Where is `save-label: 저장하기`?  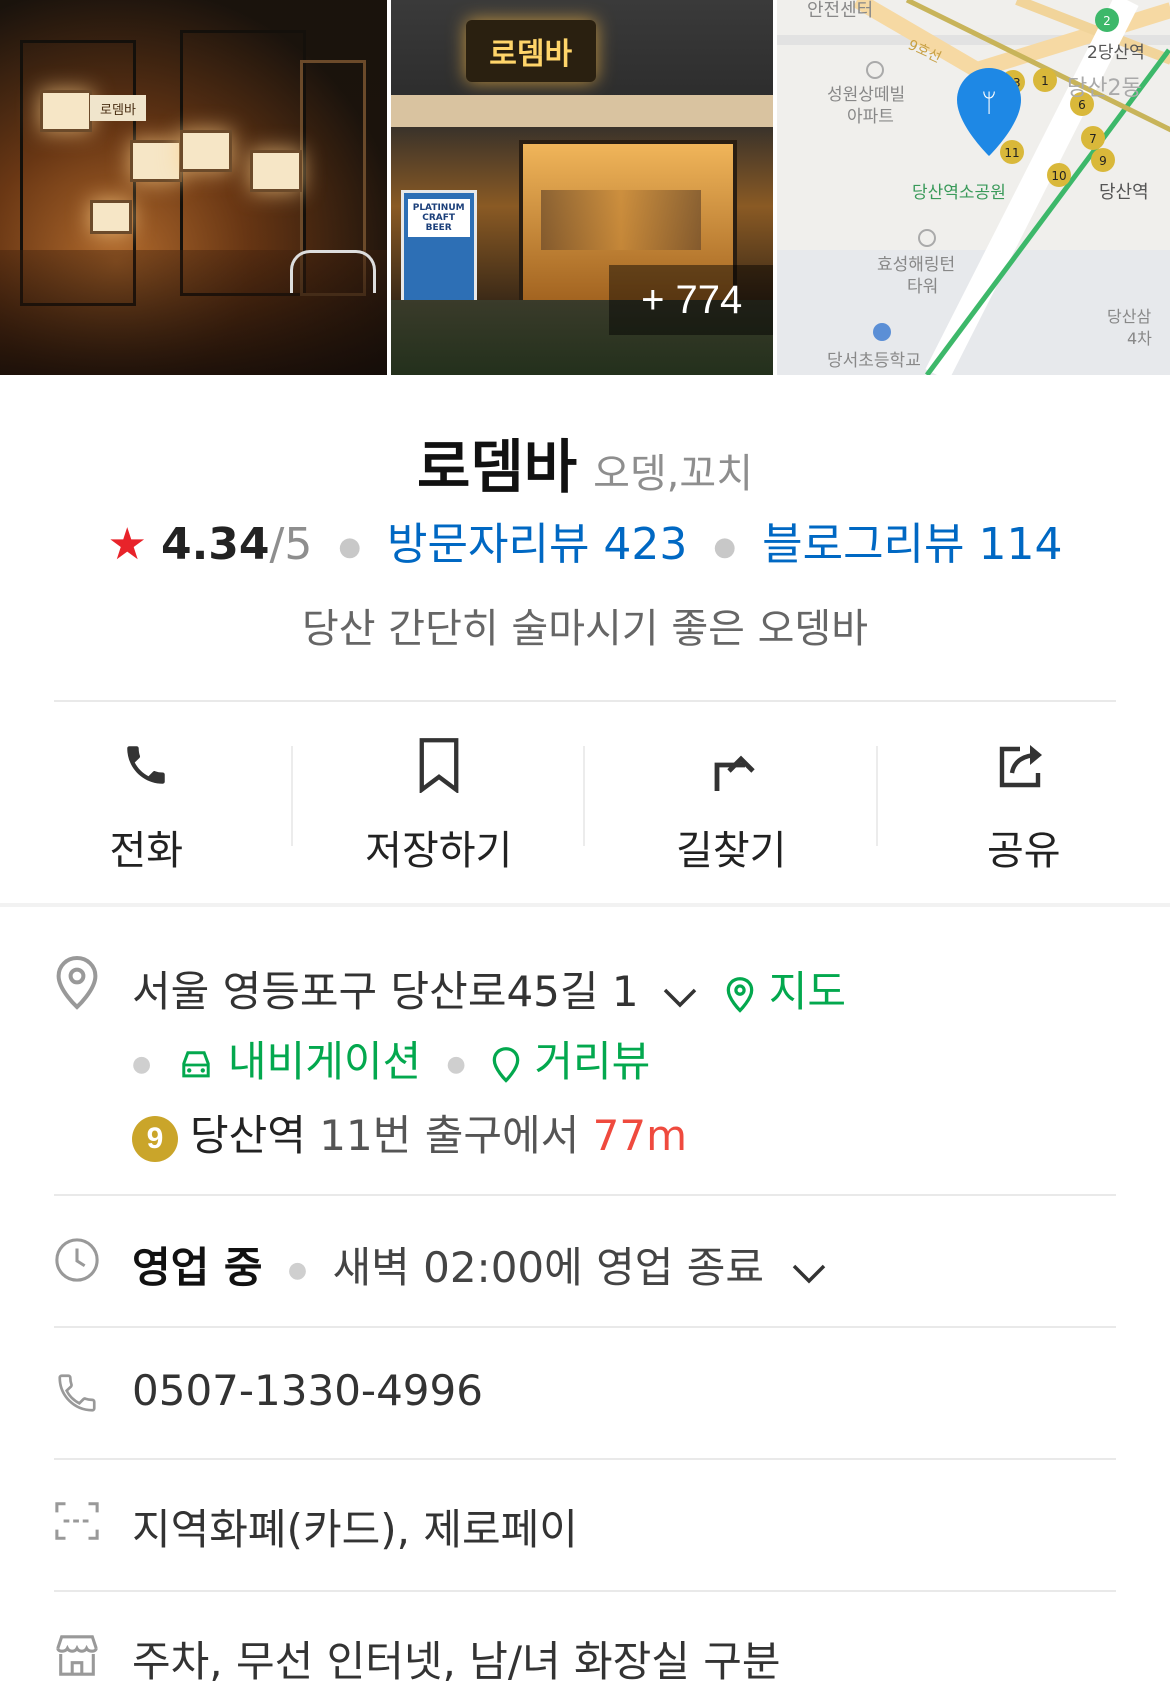 save-label: 저장하기 is located at coordinates (439, 851).